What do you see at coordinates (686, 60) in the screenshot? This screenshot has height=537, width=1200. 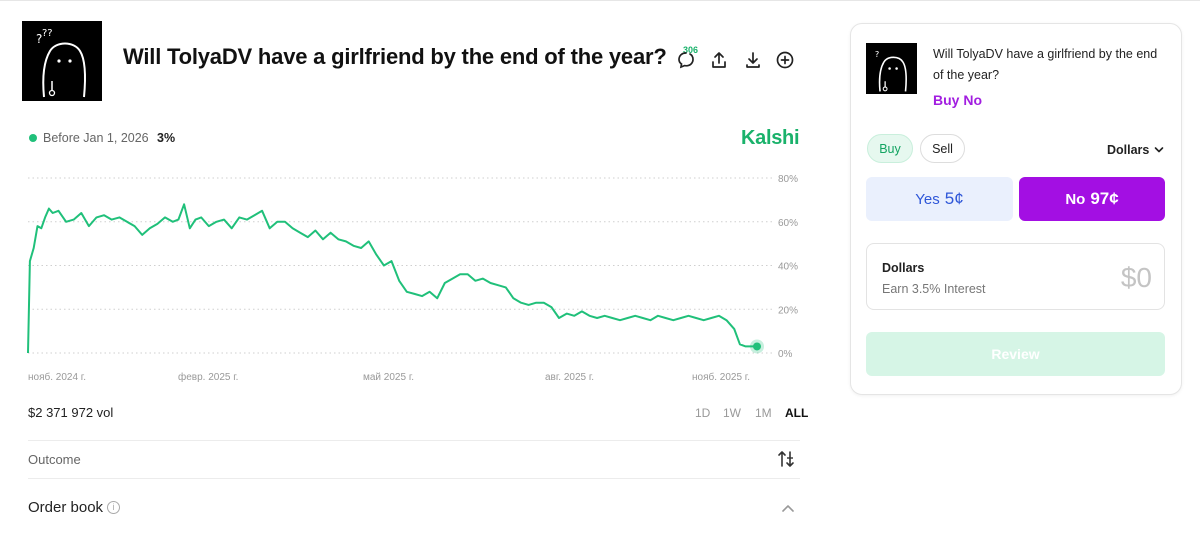 I see `comments-icon` at bounding box center [686, 60].